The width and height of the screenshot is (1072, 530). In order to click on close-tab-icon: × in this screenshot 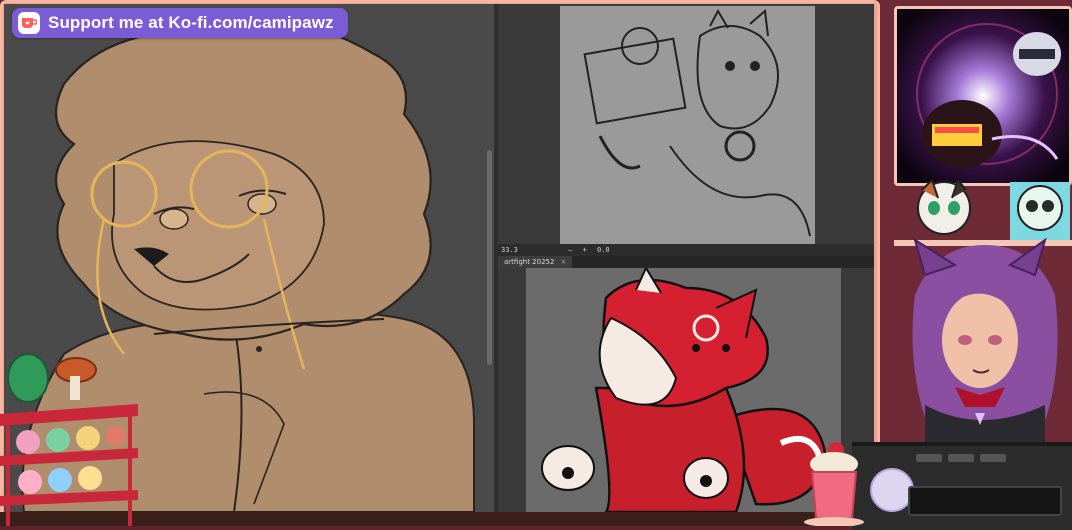, I will do `click(563, 262)`.